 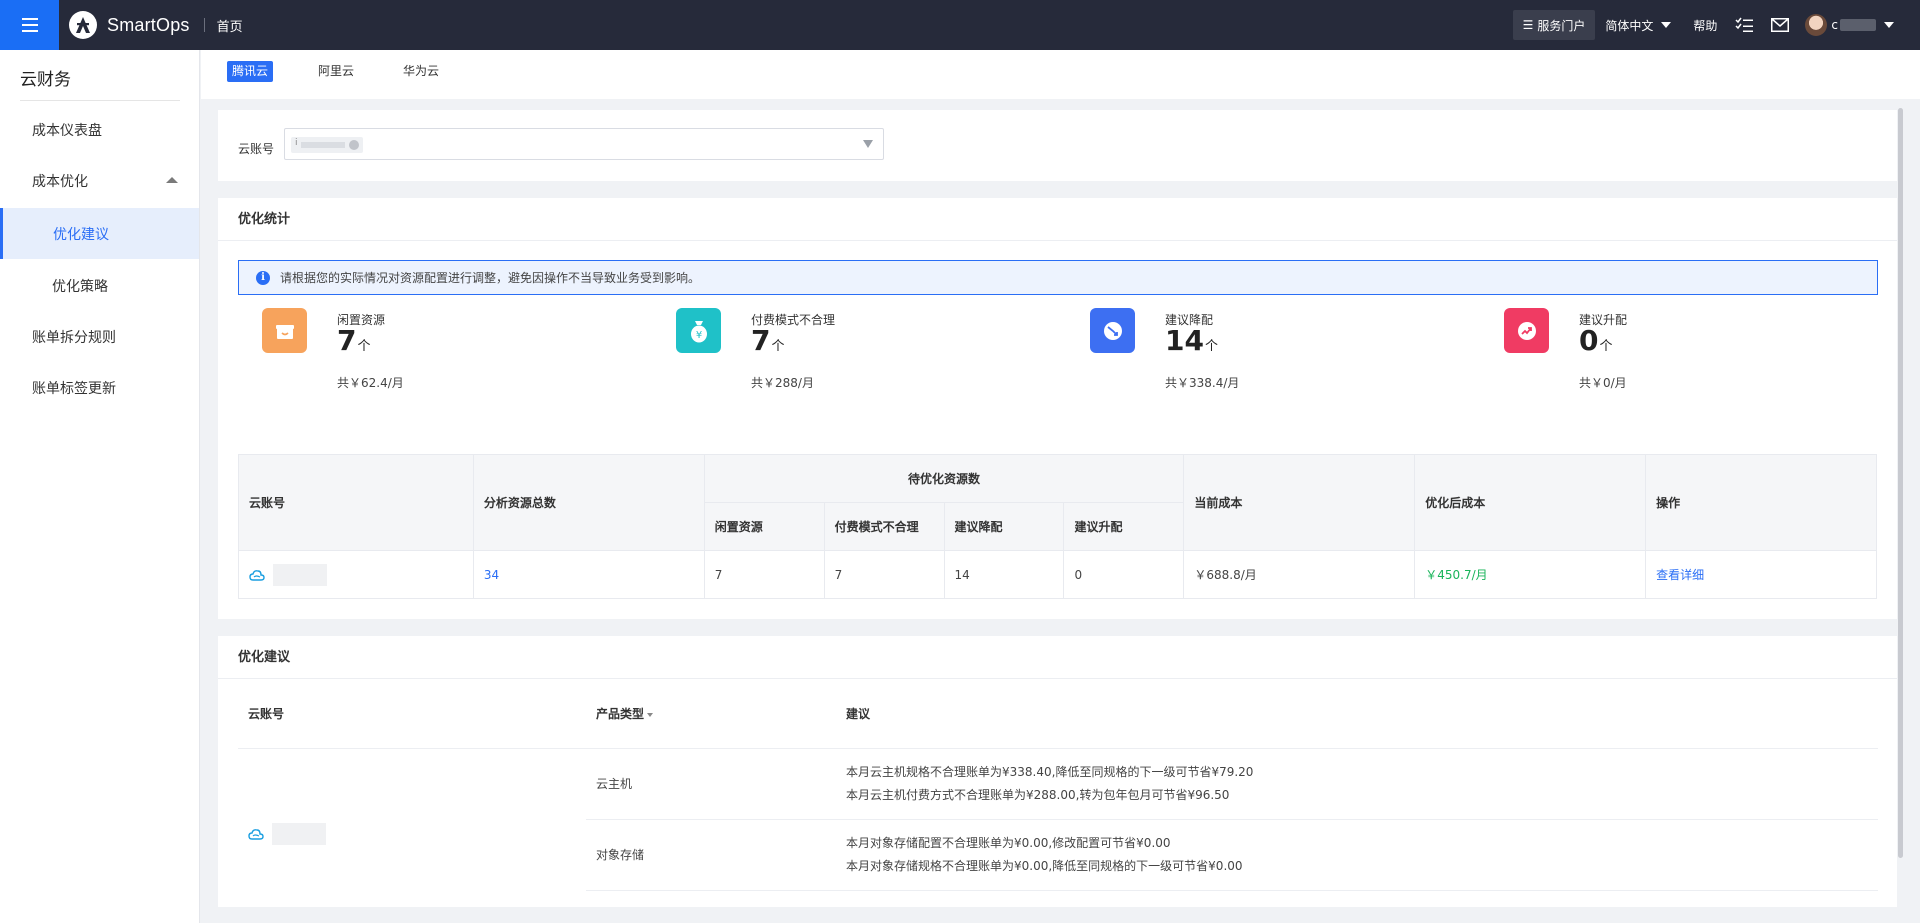 What do you see at coordinates (60, 181) in the screenshot?
I see `sidebar-item-label: 成本优化` at bounding box center [60, 181].